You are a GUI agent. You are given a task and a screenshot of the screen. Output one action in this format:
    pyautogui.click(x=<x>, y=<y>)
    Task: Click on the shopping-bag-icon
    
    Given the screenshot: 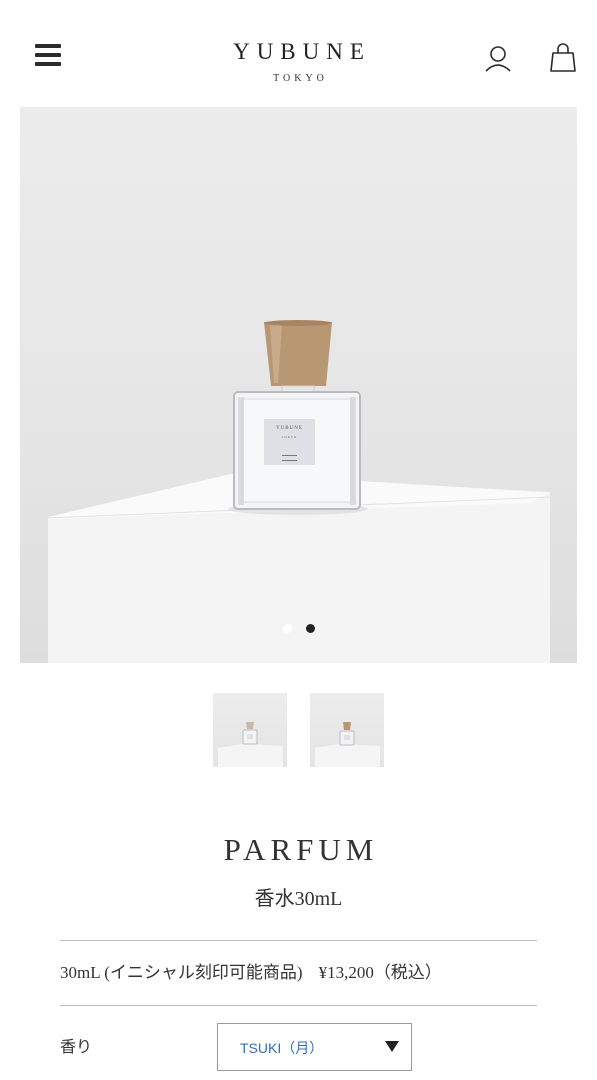 What is the action you would take?
    pyautogui.click(x=563, y=58)
    